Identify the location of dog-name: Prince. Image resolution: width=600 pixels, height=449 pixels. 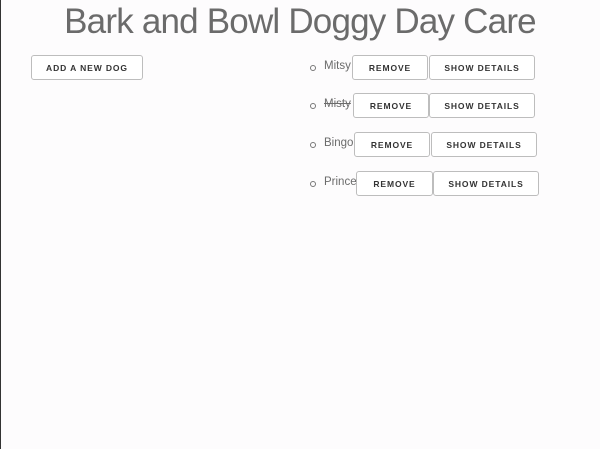
(340, 182).